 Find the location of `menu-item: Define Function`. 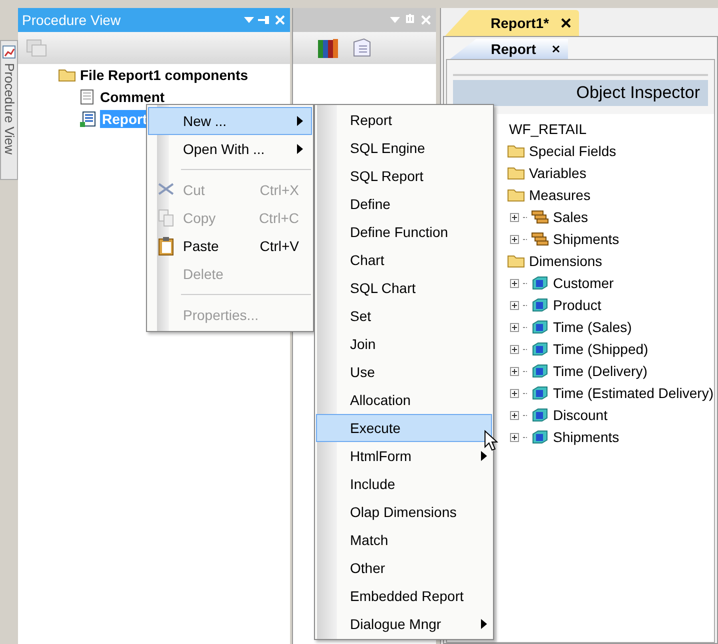

menu-item: Define Function is located at coordinates (404, 232).